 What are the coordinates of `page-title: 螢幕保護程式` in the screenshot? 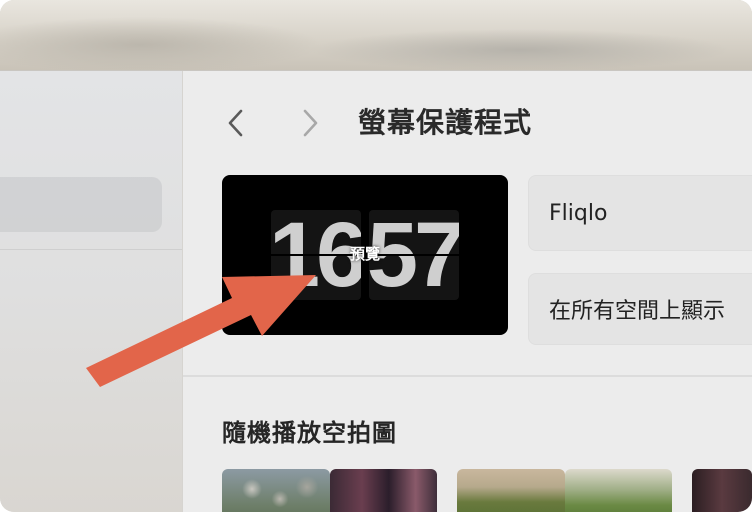 It's located at (445, 122).